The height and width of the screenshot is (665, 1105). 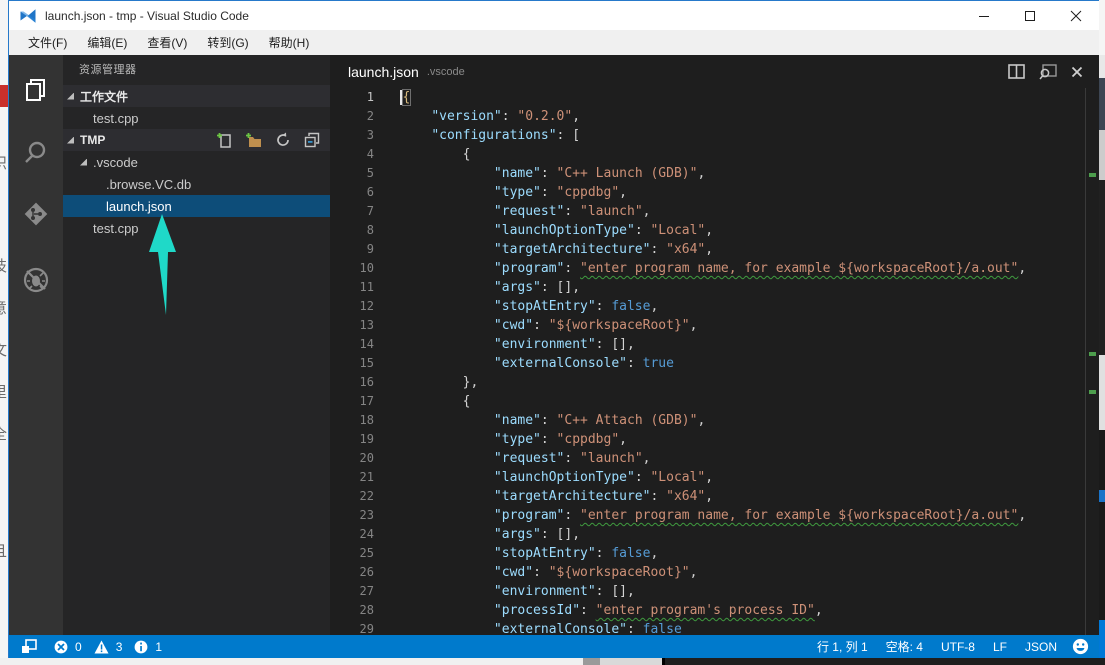 What do you see at coordinates (4, 96) in the screenshot?
I see `background-red-fragment` at bounding box center [4, 96].